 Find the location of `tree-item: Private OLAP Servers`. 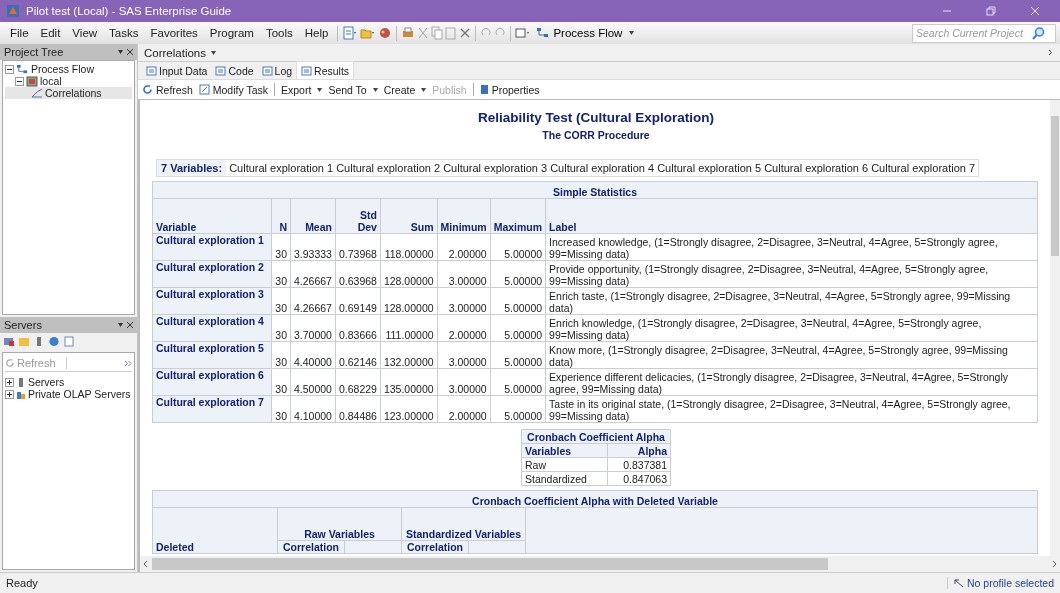

tree-item: Private OLAP Servers is located at coordinates (68, 394).